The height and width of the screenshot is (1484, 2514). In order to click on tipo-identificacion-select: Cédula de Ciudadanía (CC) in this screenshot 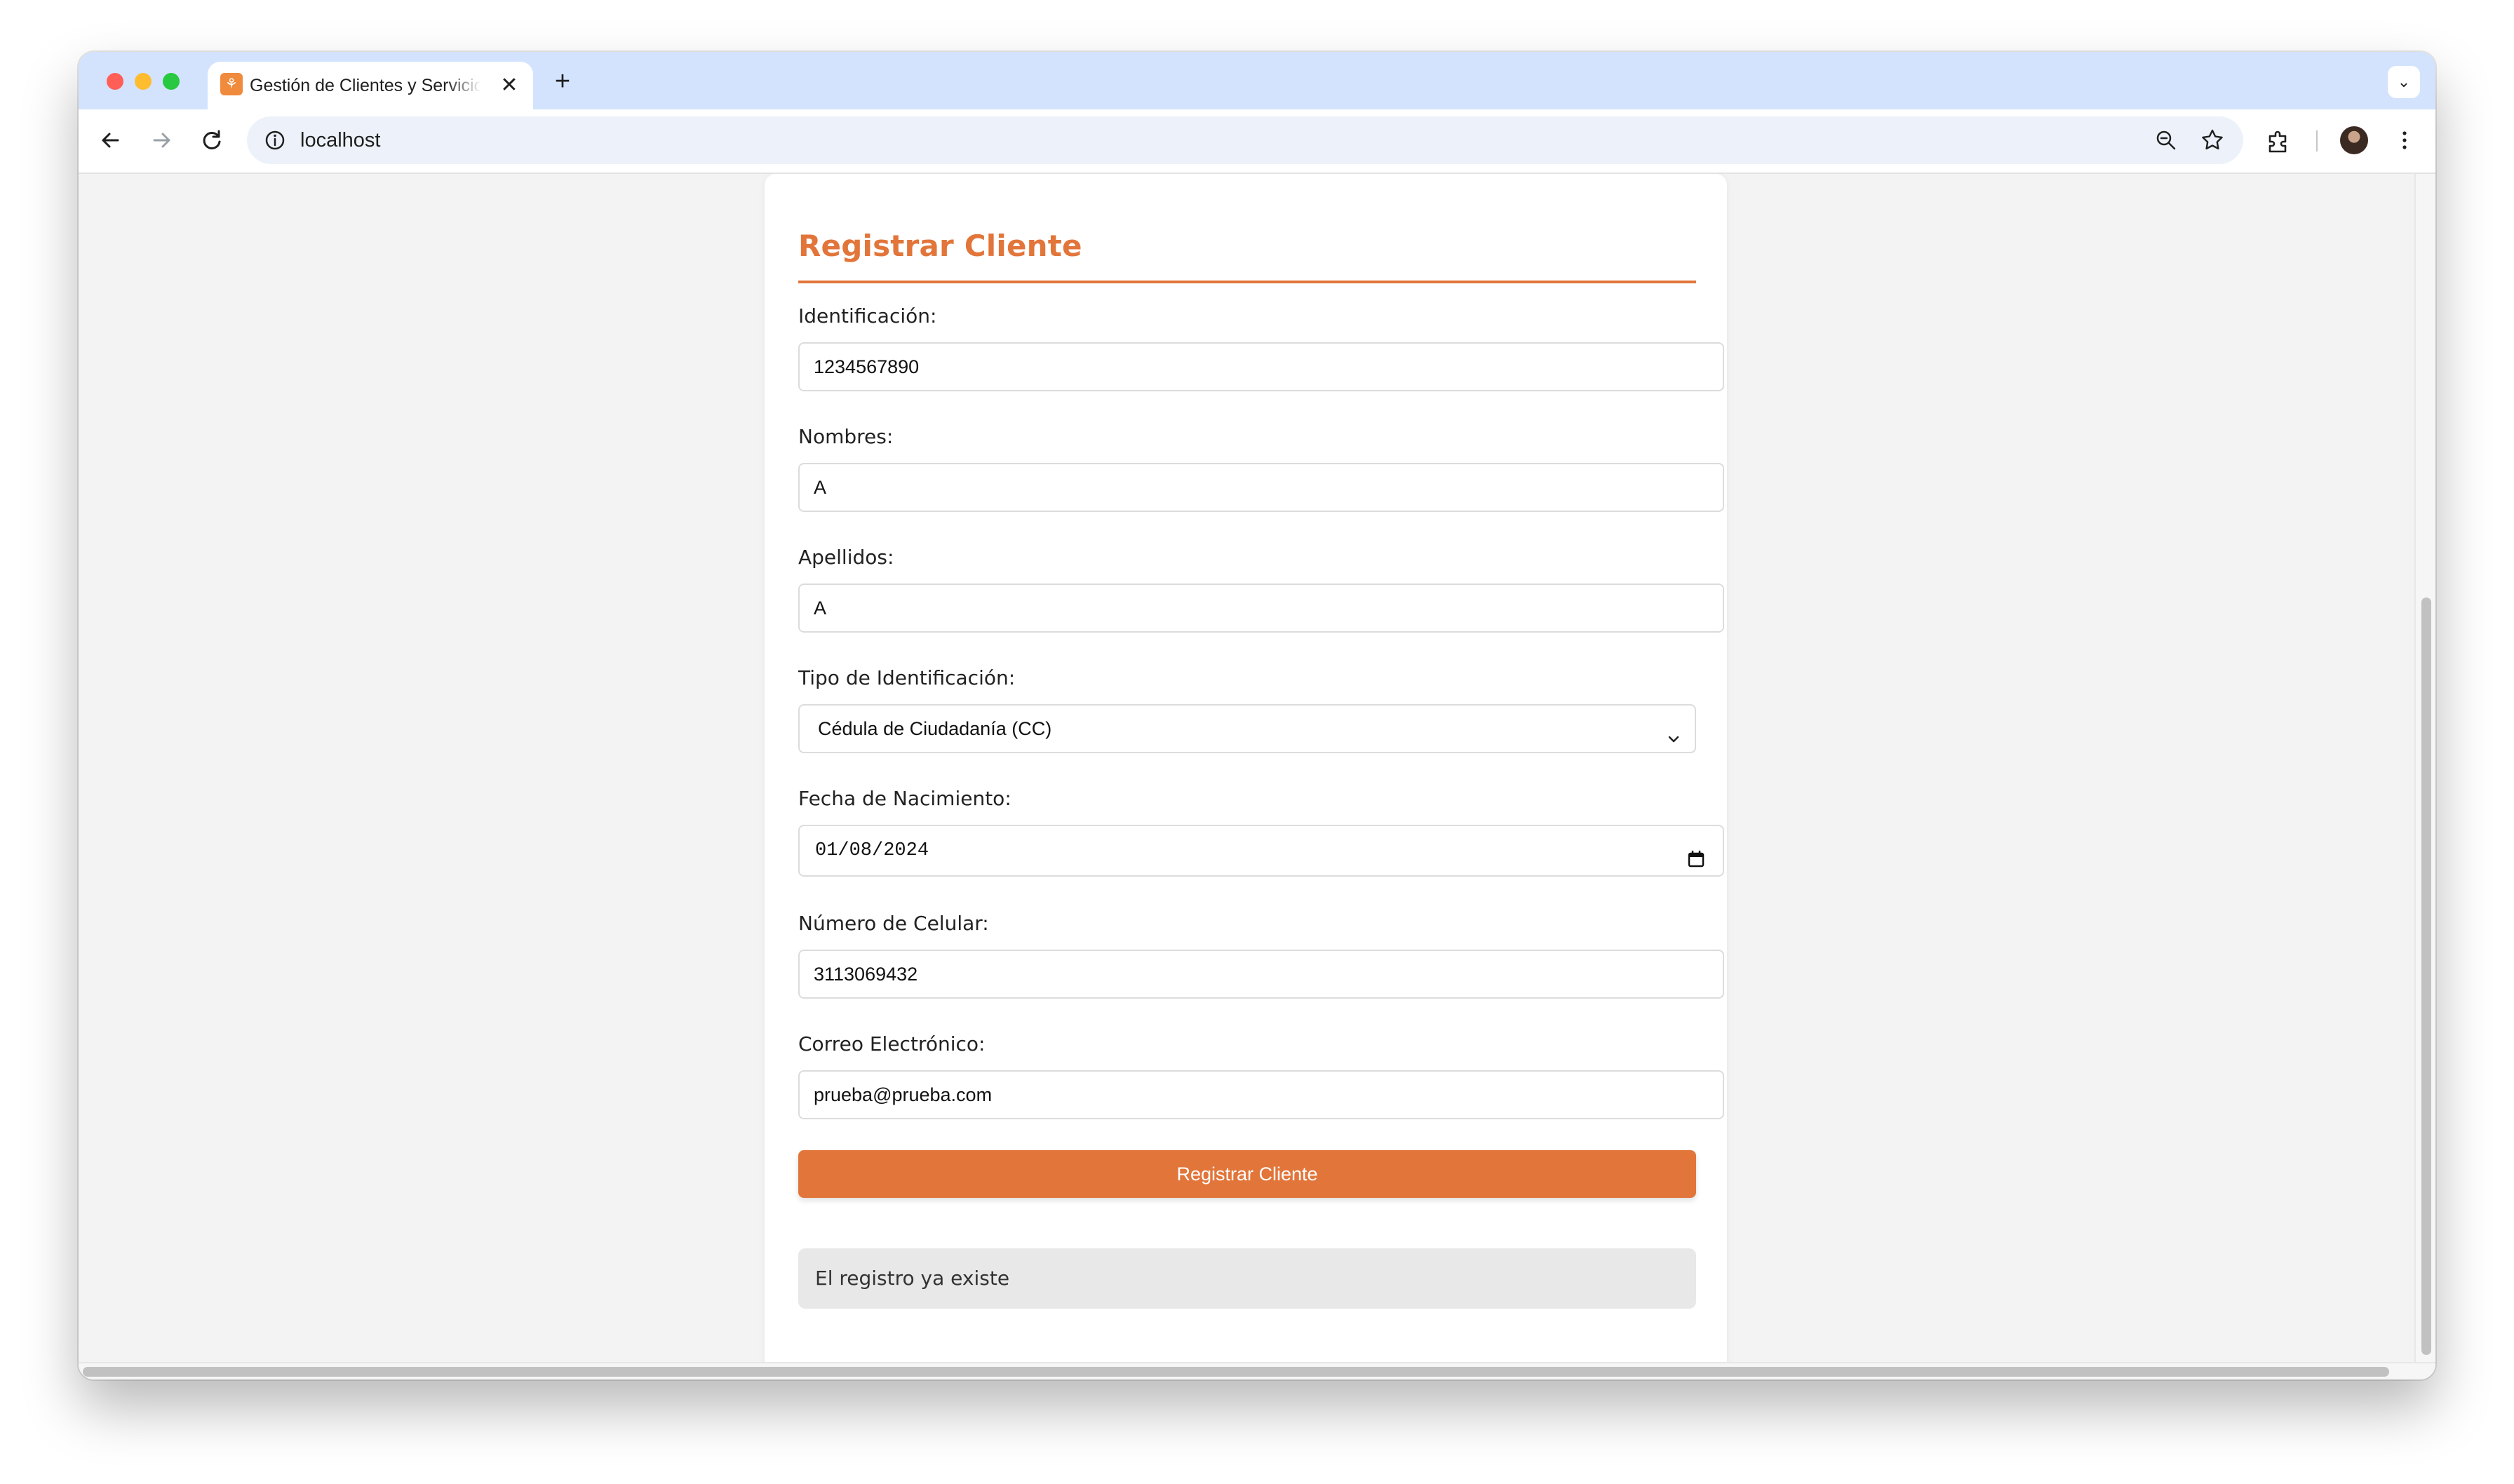, I will do `click(1247, 729)`.